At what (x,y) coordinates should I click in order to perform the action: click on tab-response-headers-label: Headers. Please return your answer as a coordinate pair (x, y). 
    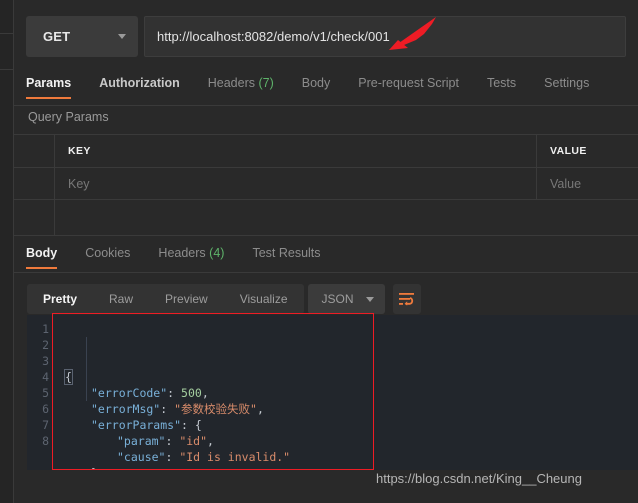
    Looking at the image, I should click on (182, 253).